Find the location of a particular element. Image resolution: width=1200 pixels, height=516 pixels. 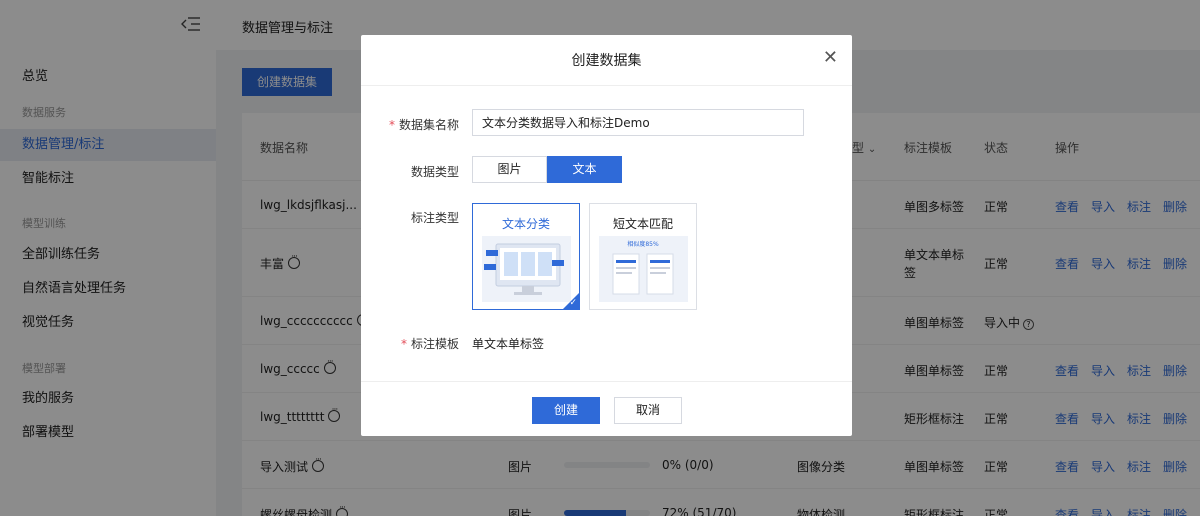

dialog-header-divider is located at coordinates (606, 85).